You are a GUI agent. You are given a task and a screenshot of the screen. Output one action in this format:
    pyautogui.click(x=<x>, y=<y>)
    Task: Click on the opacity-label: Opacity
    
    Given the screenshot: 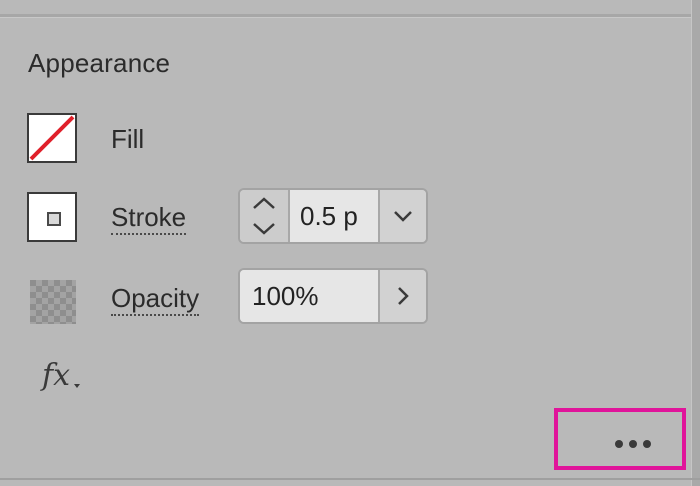 What is the action you would take?
    pyautogui.click(x=155, y=299)
    